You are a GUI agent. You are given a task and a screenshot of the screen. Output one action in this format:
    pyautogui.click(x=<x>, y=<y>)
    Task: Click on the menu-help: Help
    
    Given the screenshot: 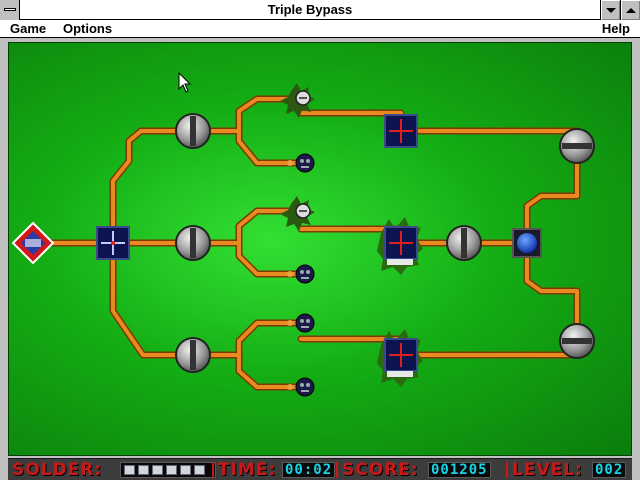 What is the action you would take?
    pyautogui.click(x=616, y=28)
    